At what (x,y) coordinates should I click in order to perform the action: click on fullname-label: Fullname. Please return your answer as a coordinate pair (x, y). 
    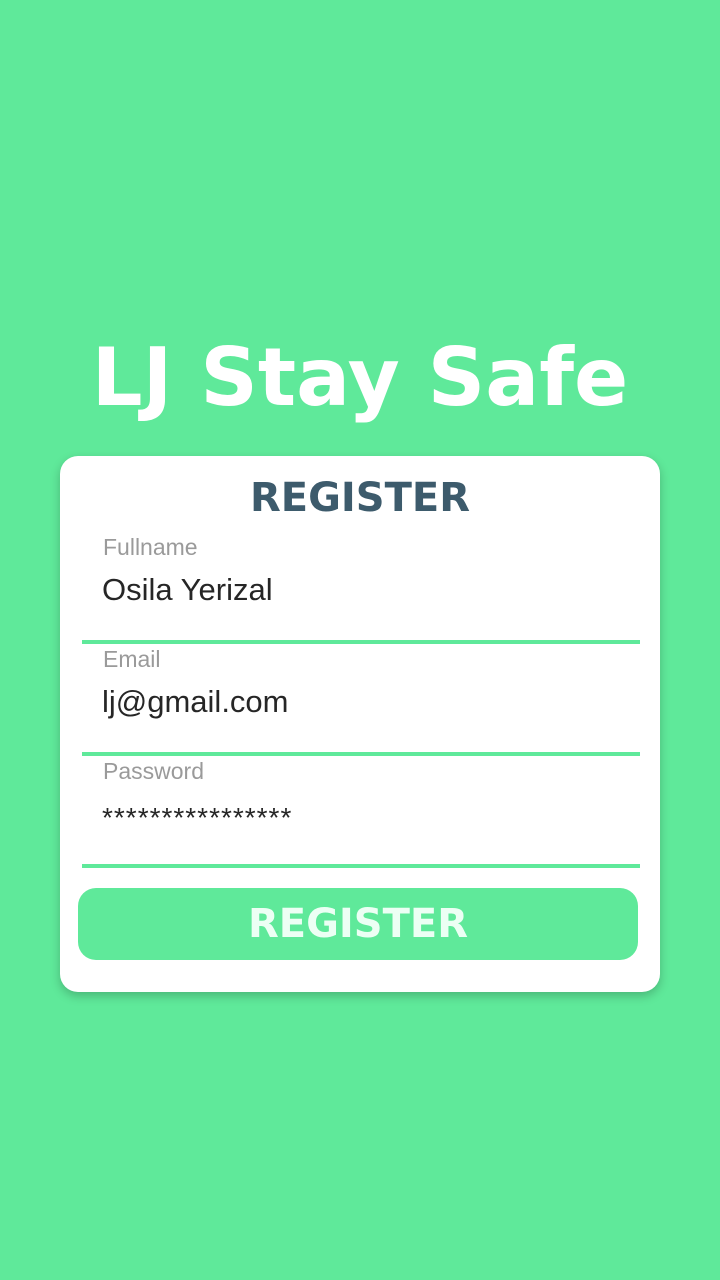
    Looking at the image, I should click on (150, 547).